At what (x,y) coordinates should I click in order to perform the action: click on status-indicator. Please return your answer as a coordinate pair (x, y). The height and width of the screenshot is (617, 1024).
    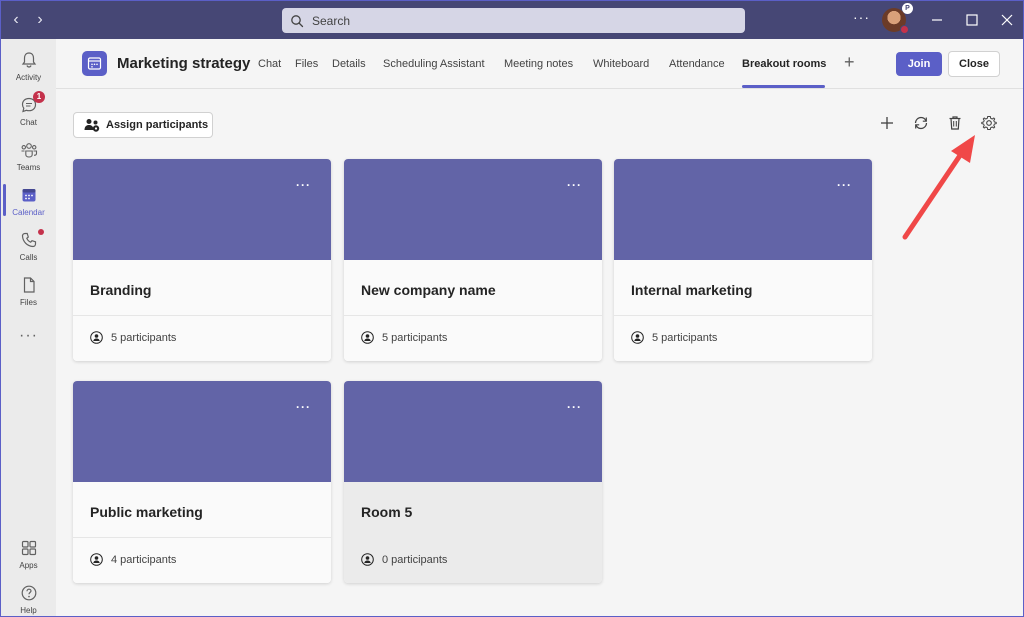
    Looking at the image, I should click on (904, 29).